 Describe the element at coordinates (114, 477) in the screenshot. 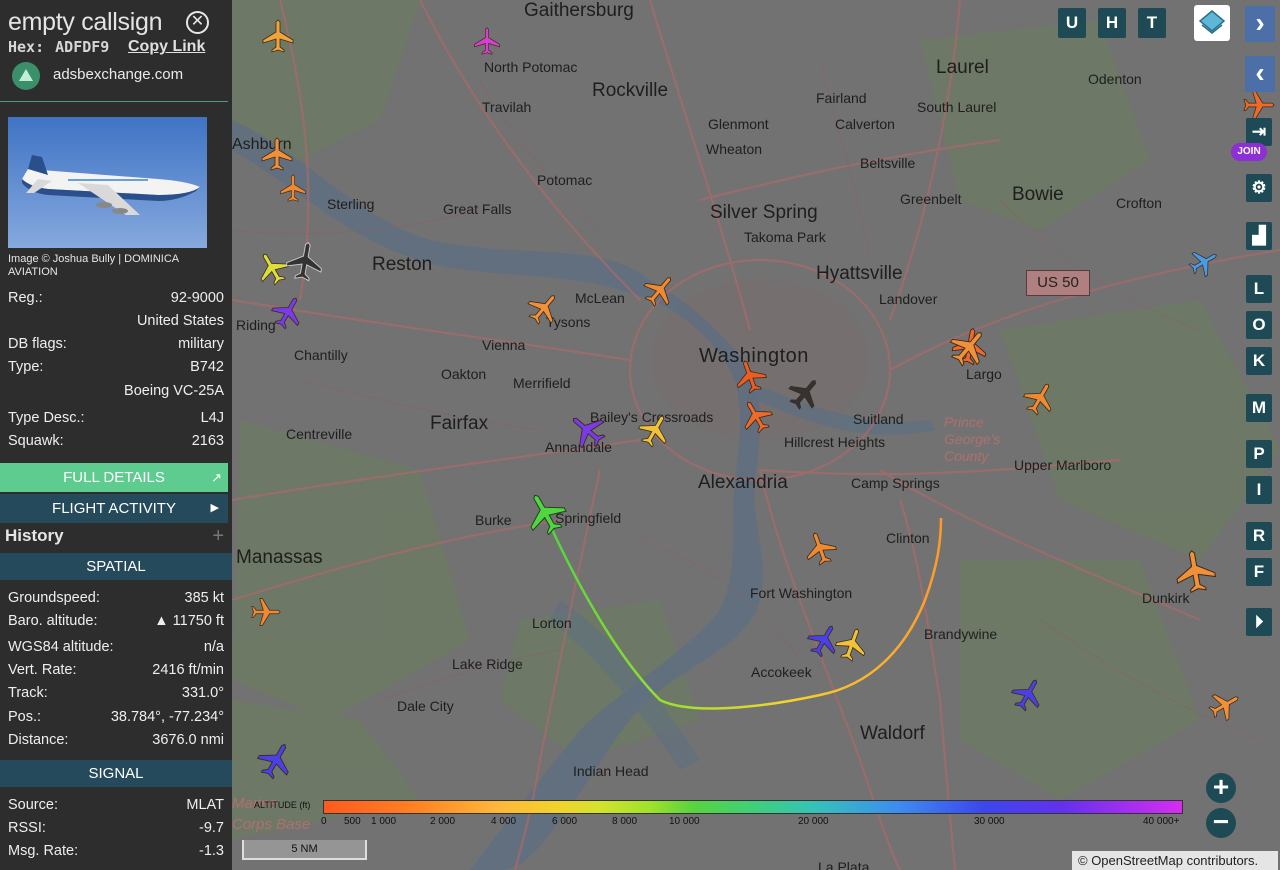

I see `full-details-button: FULL DETAILS ↗` at that location.